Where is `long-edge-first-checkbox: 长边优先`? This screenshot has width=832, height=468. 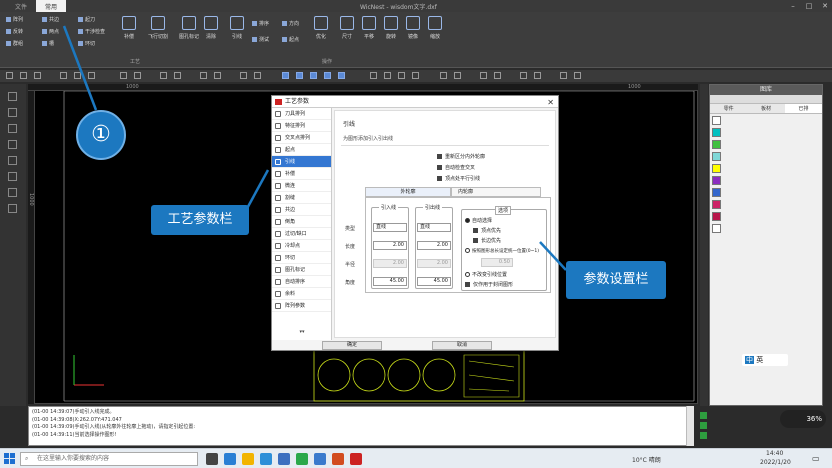 long-edge-first-checkbox: 长边优先 is located at coordinates (487, 240).